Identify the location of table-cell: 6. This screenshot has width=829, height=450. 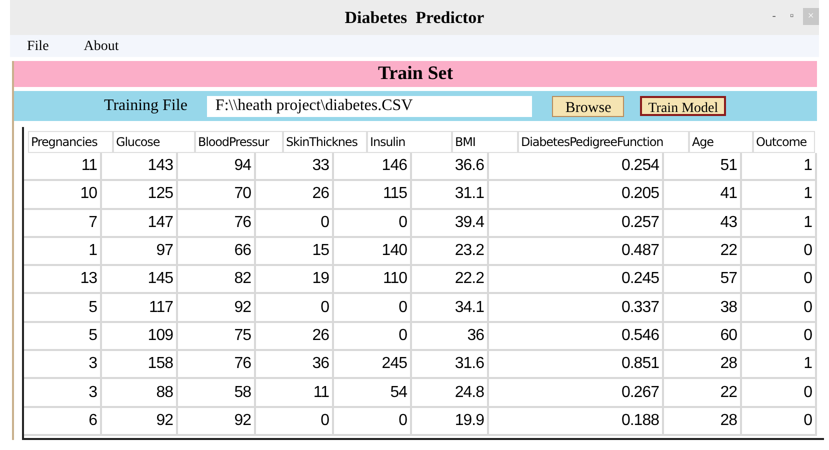
(63, 422).